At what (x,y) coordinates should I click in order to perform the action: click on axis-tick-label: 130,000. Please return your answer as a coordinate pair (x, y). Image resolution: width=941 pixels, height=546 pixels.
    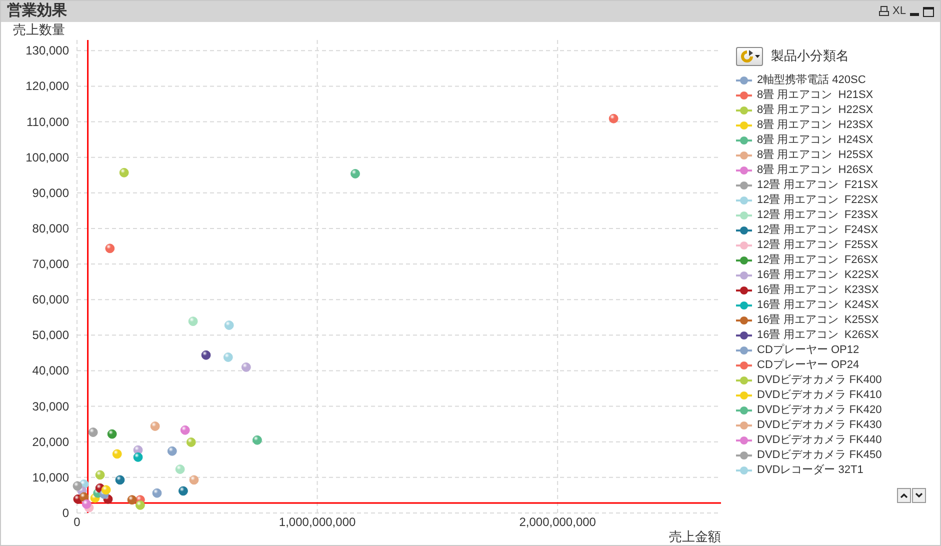
    Looking at the image, I should click on (47, 51).